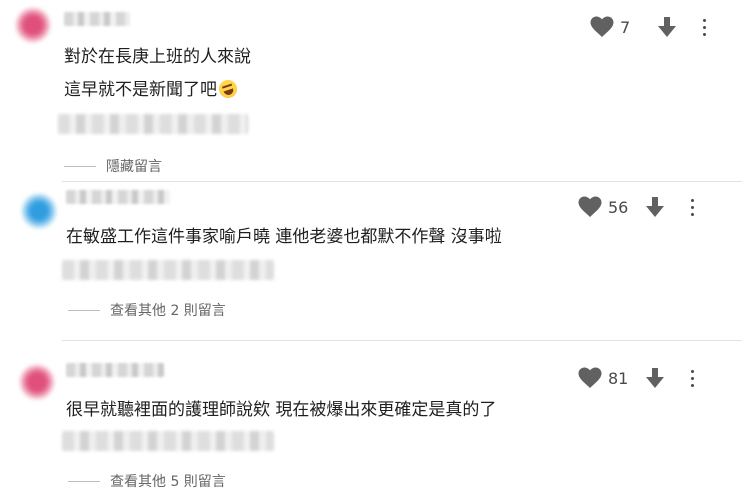 This screenshot has width=750, height=493. What do you see at coordinates (281, 410) in the screenshot?
I see `comment-text-line: 很早就聽裡面的護理師說欸 現在被爆出來更確定是真的了` at bounding box center [281, 410].